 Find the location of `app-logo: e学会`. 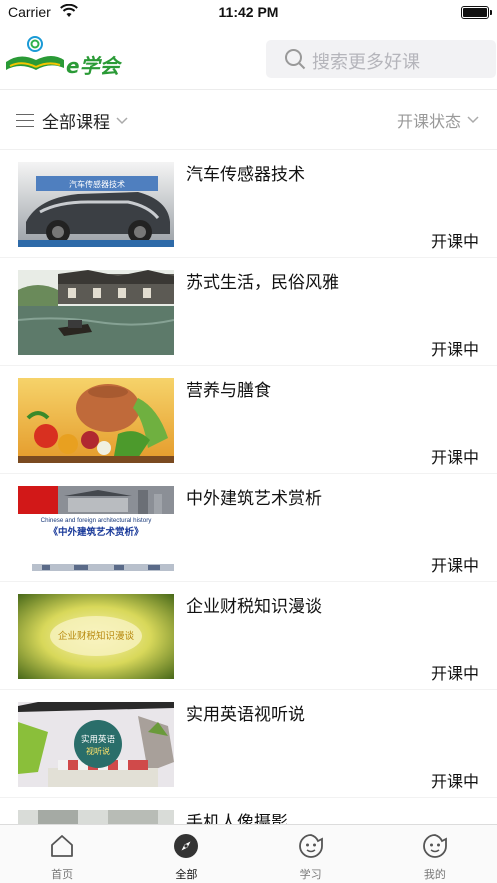

app-logo: e学会 is located at coordinates (61, 58).